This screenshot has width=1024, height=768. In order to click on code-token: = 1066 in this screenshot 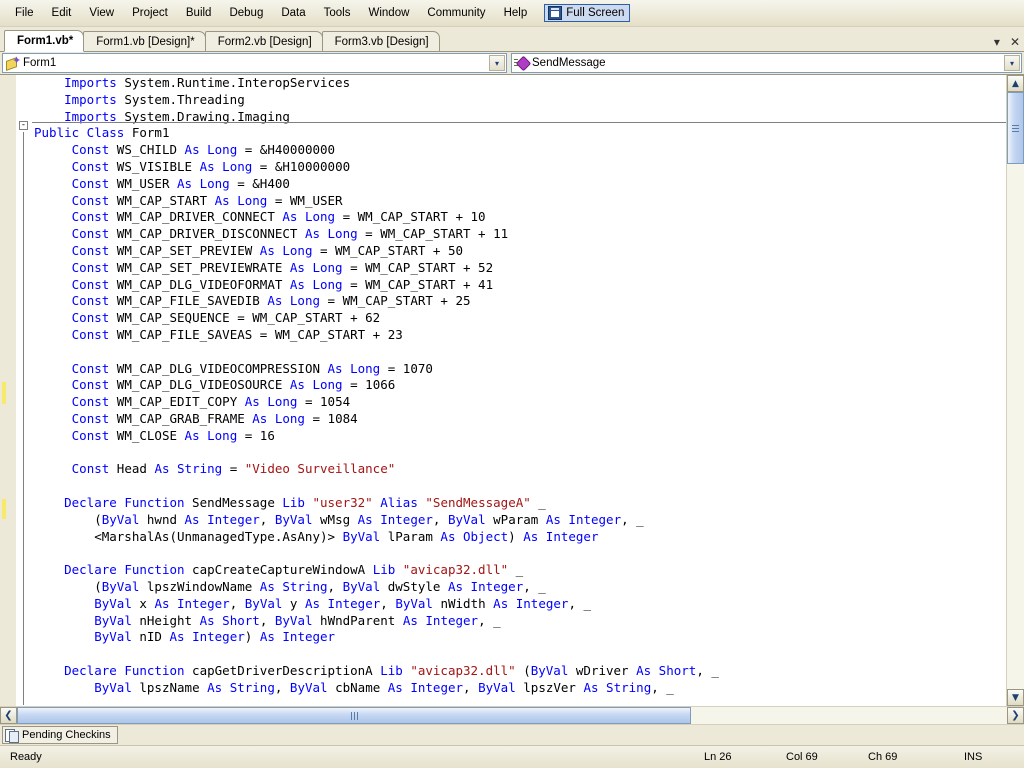, I will do `click(369, 385)`.